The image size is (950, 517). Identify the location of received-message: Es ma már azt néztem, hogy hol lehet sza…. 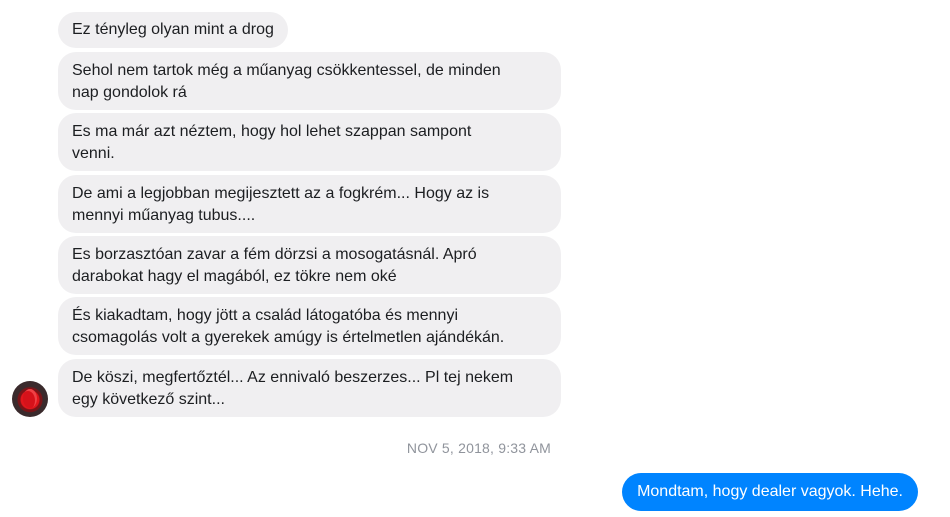
(309, 142).